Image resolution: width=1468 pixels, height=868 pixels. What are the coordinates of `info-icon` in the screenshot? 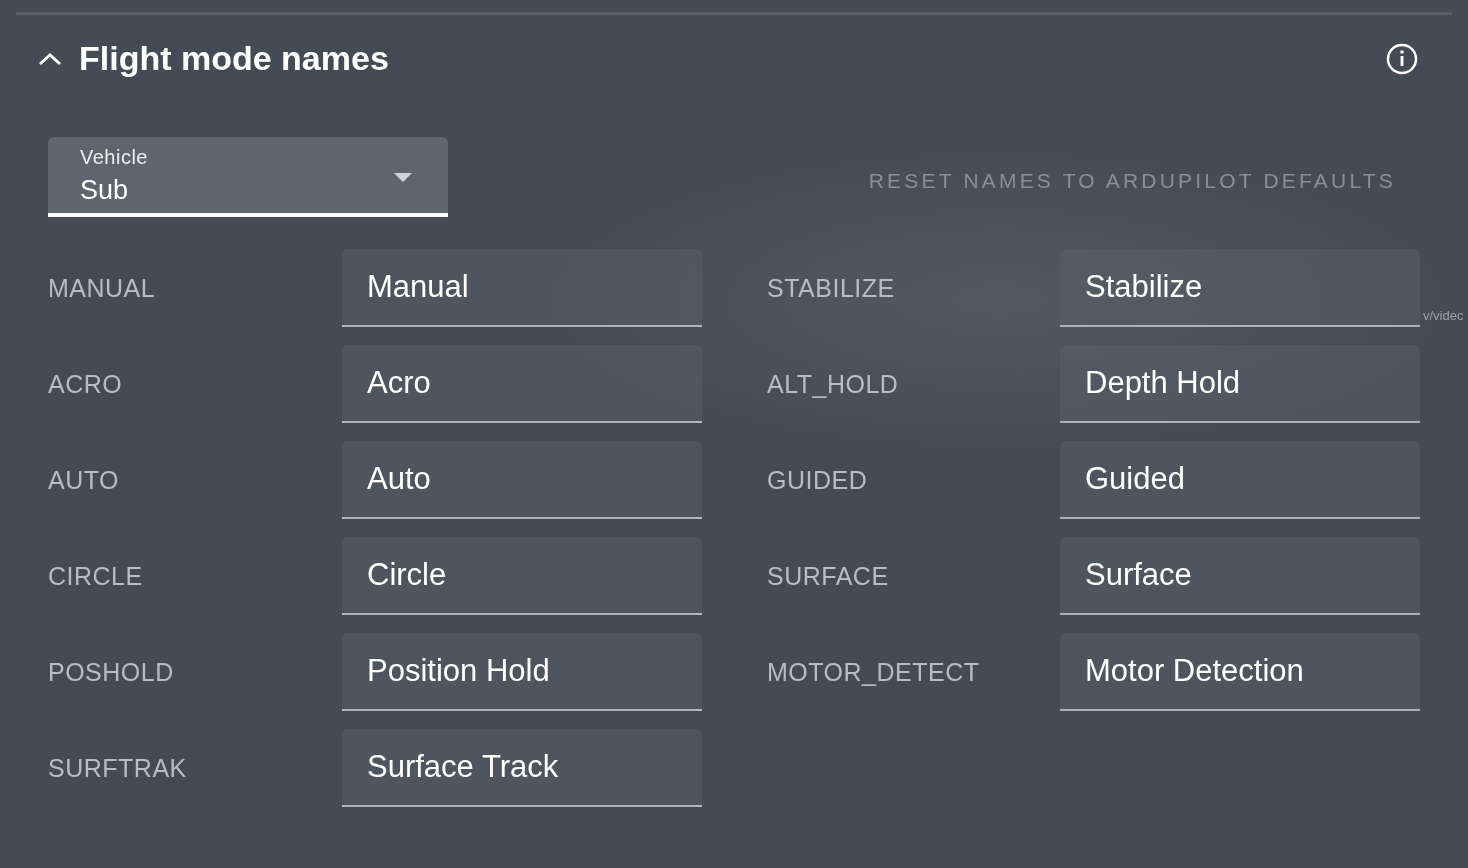 It's located at (1402, 58).